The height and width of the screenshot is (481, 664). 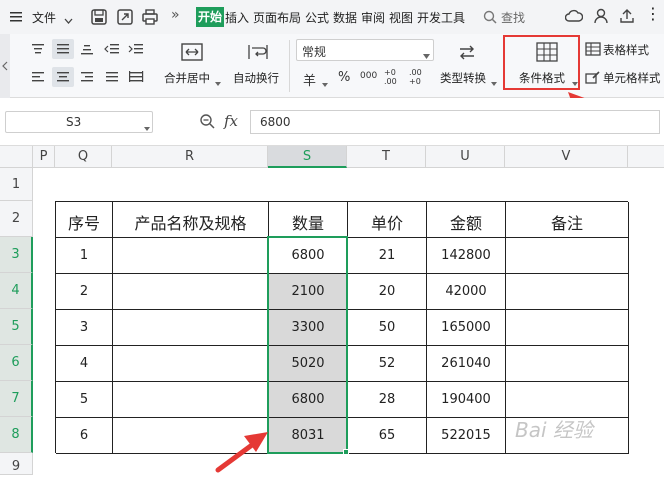 I want to click on search-label: 查找, so click(x=513, y=17).